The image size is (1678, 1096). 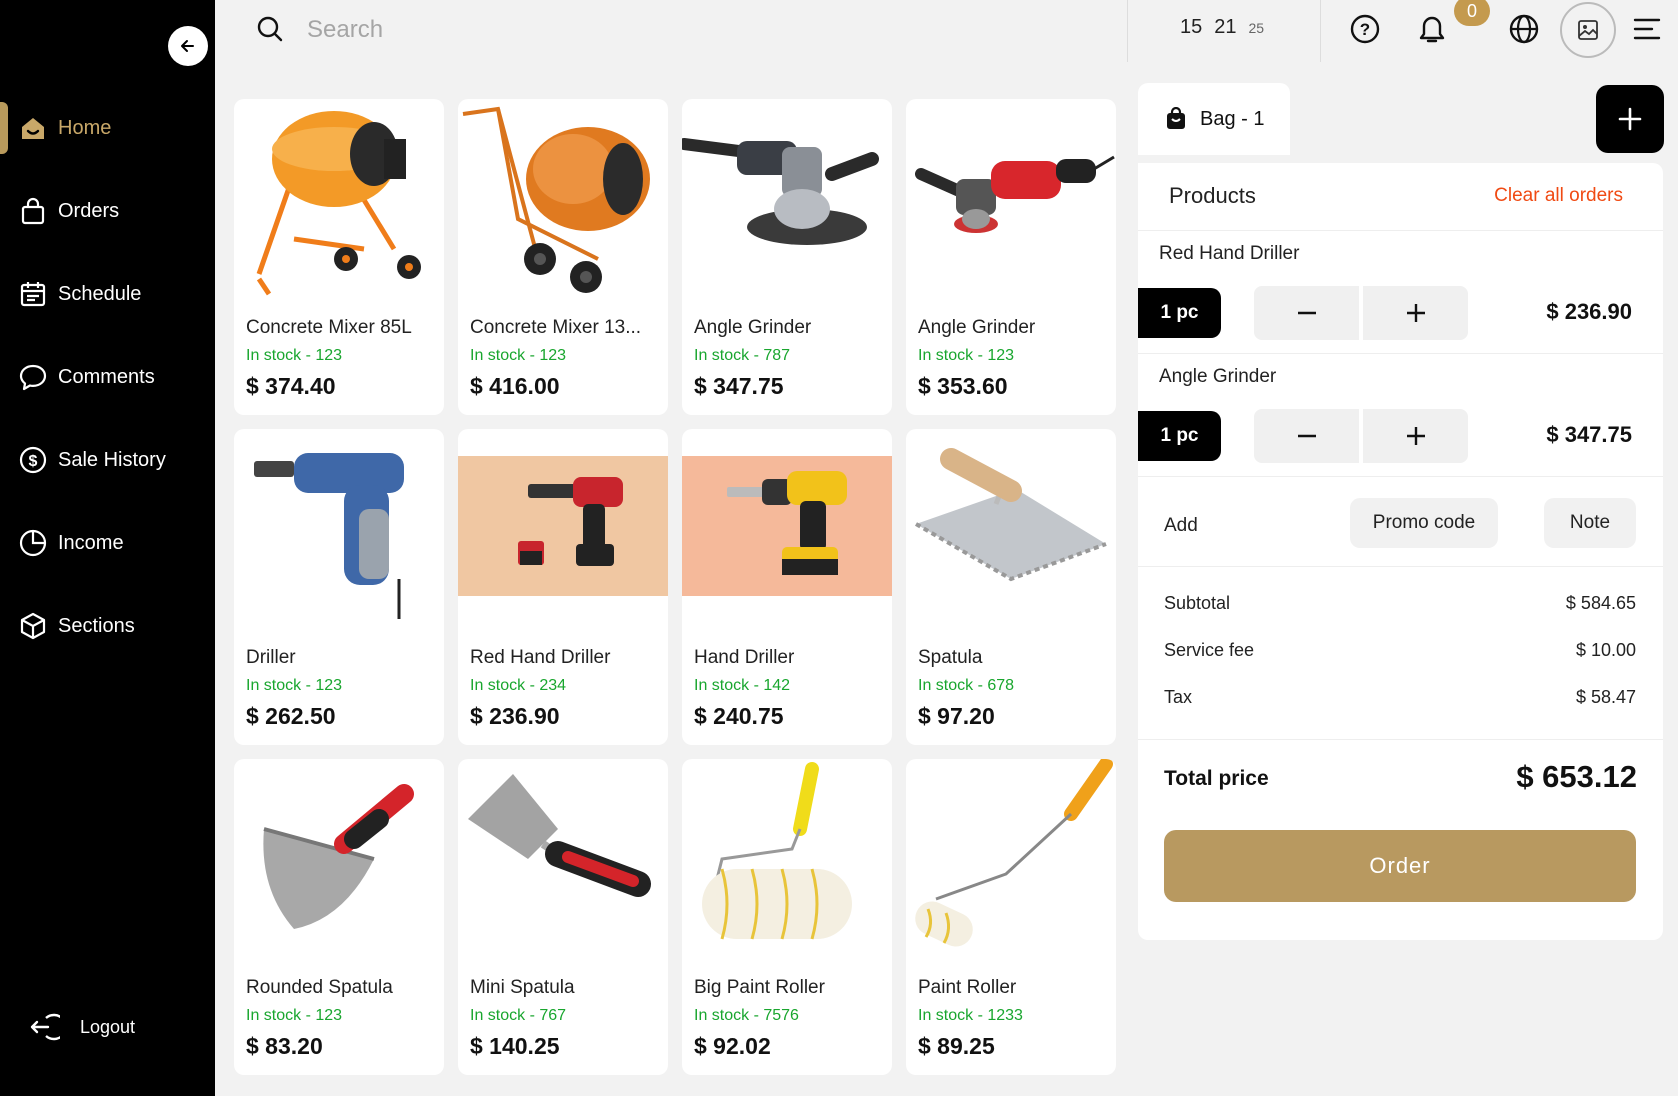 What do you see at coordinates (107, 294) in the screenshot?
I see `sidebar-item-schedule: Schedule` at bounding box center [107, 294].